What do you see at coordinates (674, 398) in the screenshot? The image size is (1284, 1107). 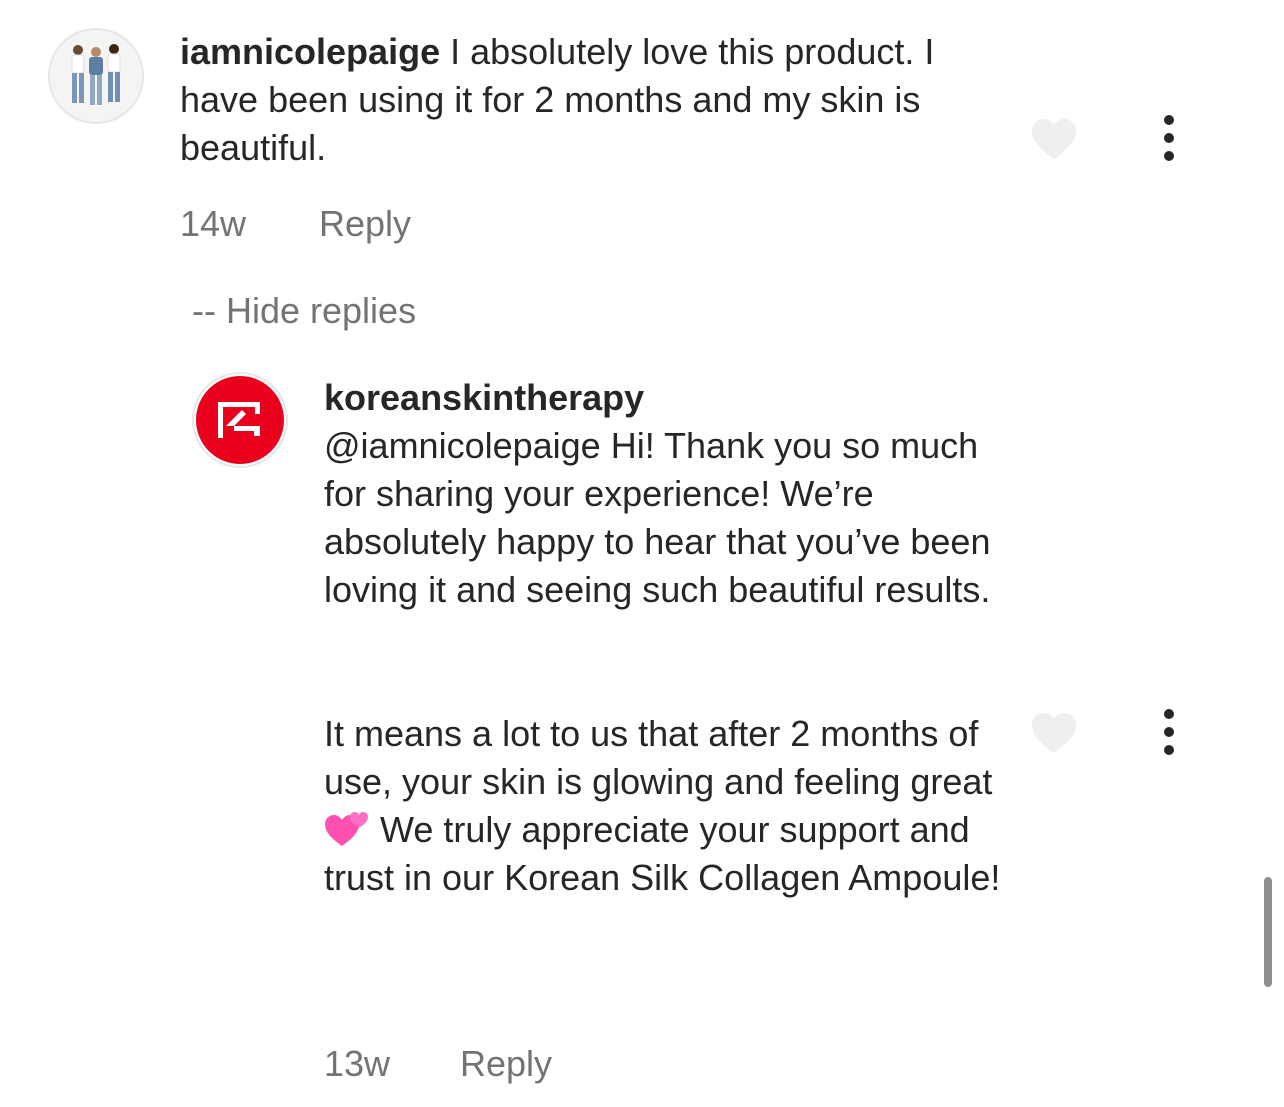 I see `reply-username: koreanskintherapy` at bounding box center [674, 398].